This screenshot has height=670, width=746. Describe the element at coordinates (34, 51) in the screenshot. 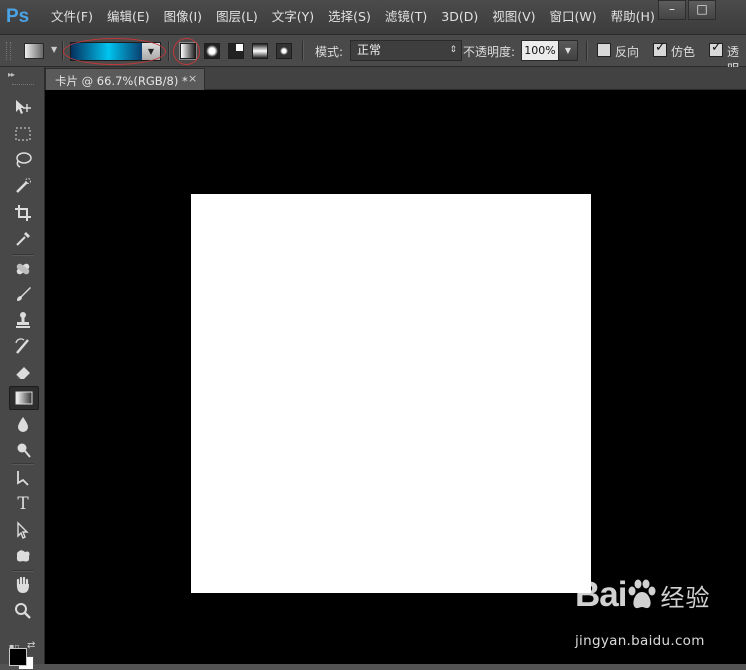

I see `gradient-preset-icon` at that location.